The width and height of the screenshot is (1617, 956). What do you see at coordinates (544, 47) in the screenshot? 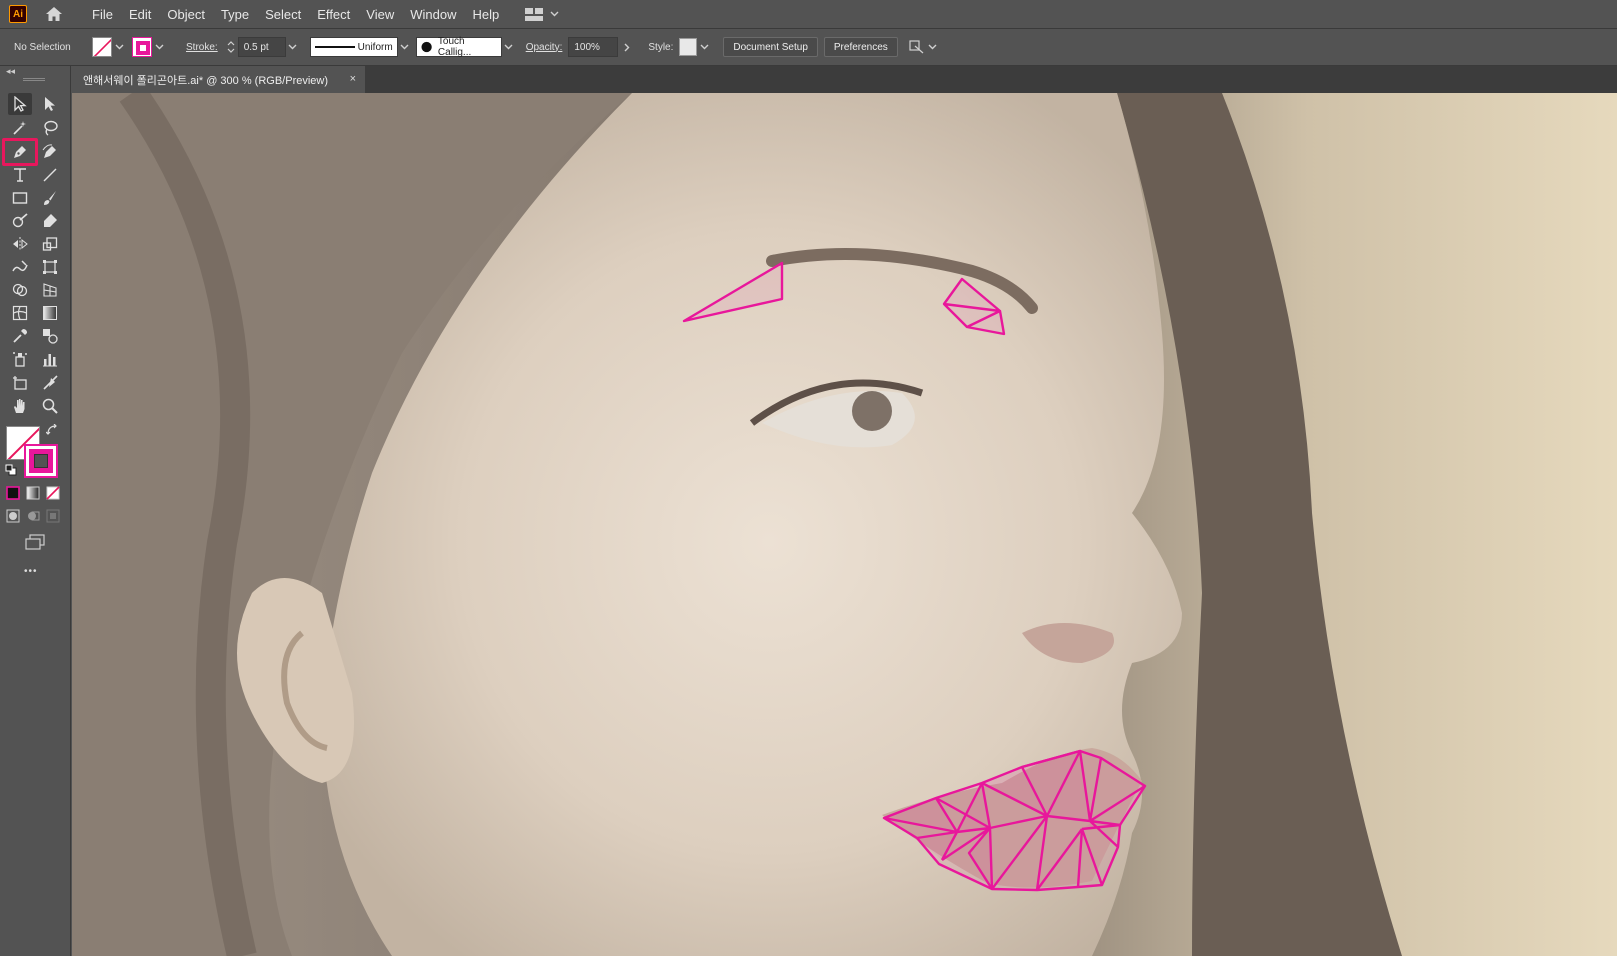
I see `opacity-label: Opacity:` at bounding box center [544, 47].